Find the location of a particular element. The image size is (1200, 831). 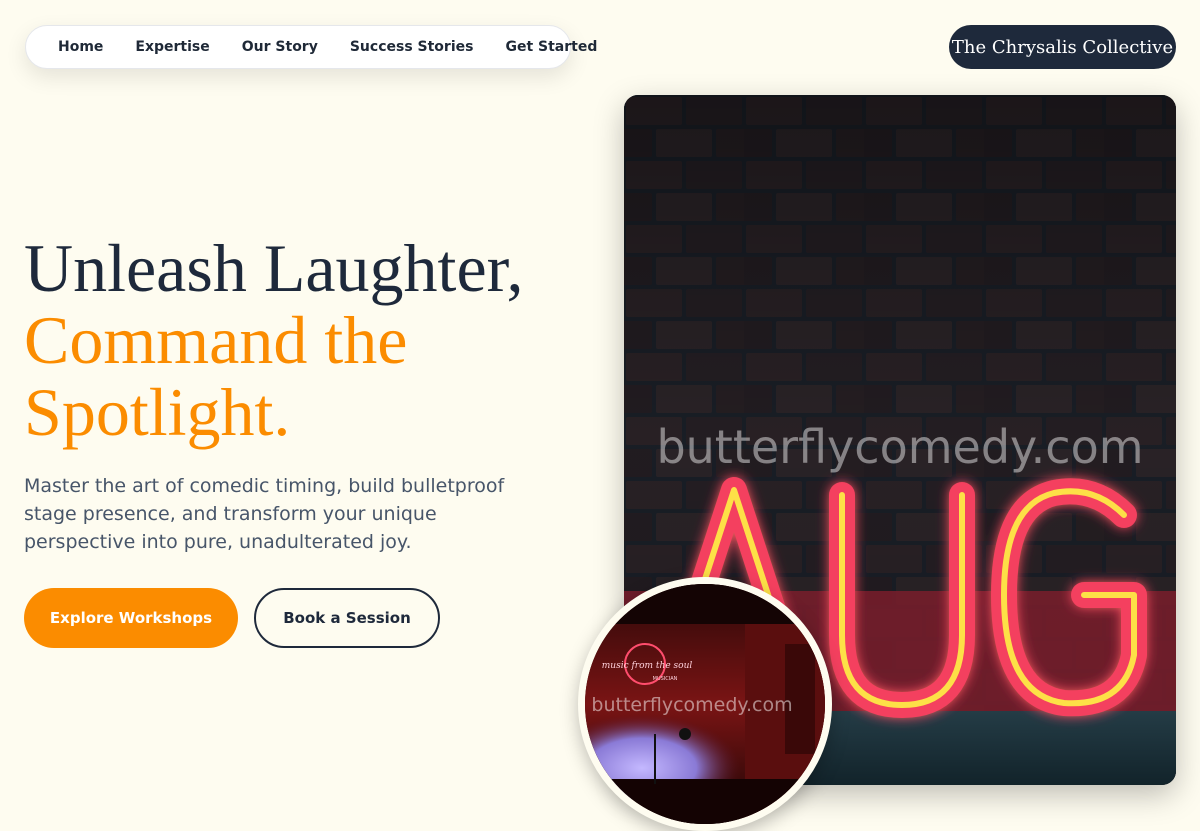

circle-watermark: butterflycomedy.com is located at coordinates (691, 705).